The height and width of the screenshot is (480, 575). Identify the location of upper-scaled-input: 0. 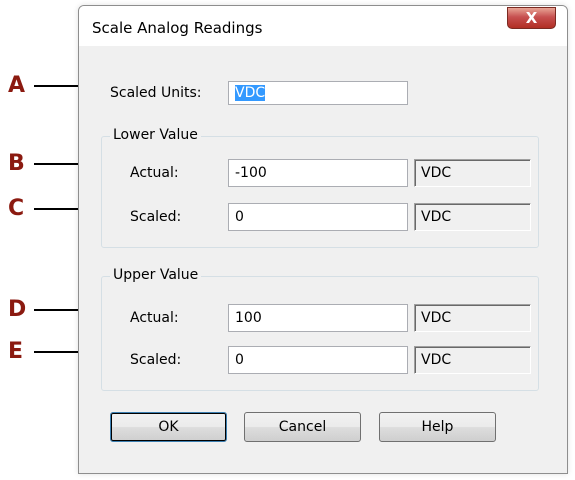
(318, 360).